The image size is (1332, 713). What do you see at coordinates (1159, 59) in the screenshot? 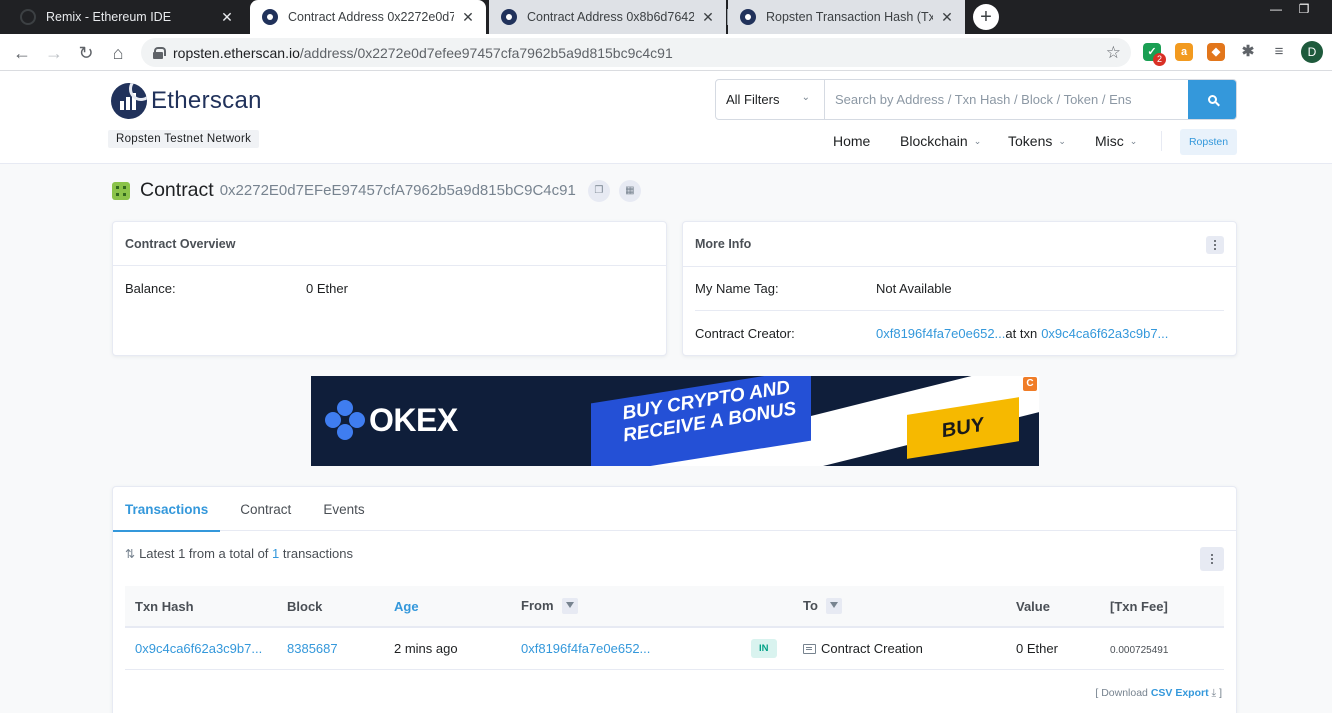
I see `extension-badge: 2` at bounding box center [1159, 59].